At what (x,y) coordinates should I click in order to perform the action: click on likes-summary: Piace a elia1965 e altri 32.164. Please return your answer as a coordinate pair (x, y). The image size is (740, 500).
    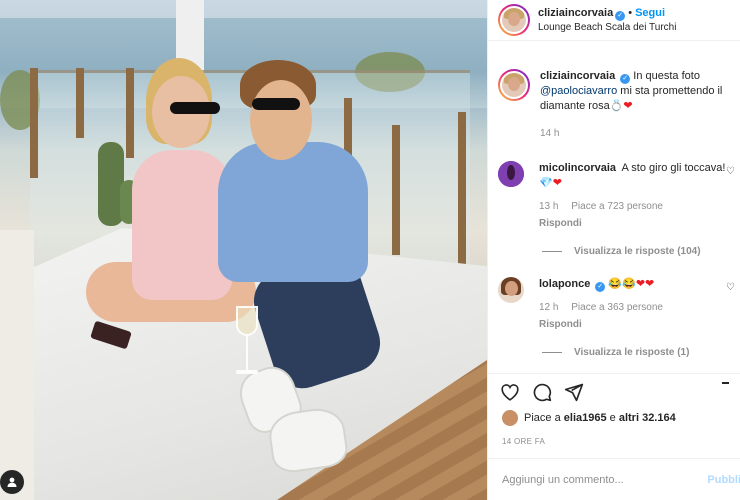
    Looking at the image, I should click on (589, 418).